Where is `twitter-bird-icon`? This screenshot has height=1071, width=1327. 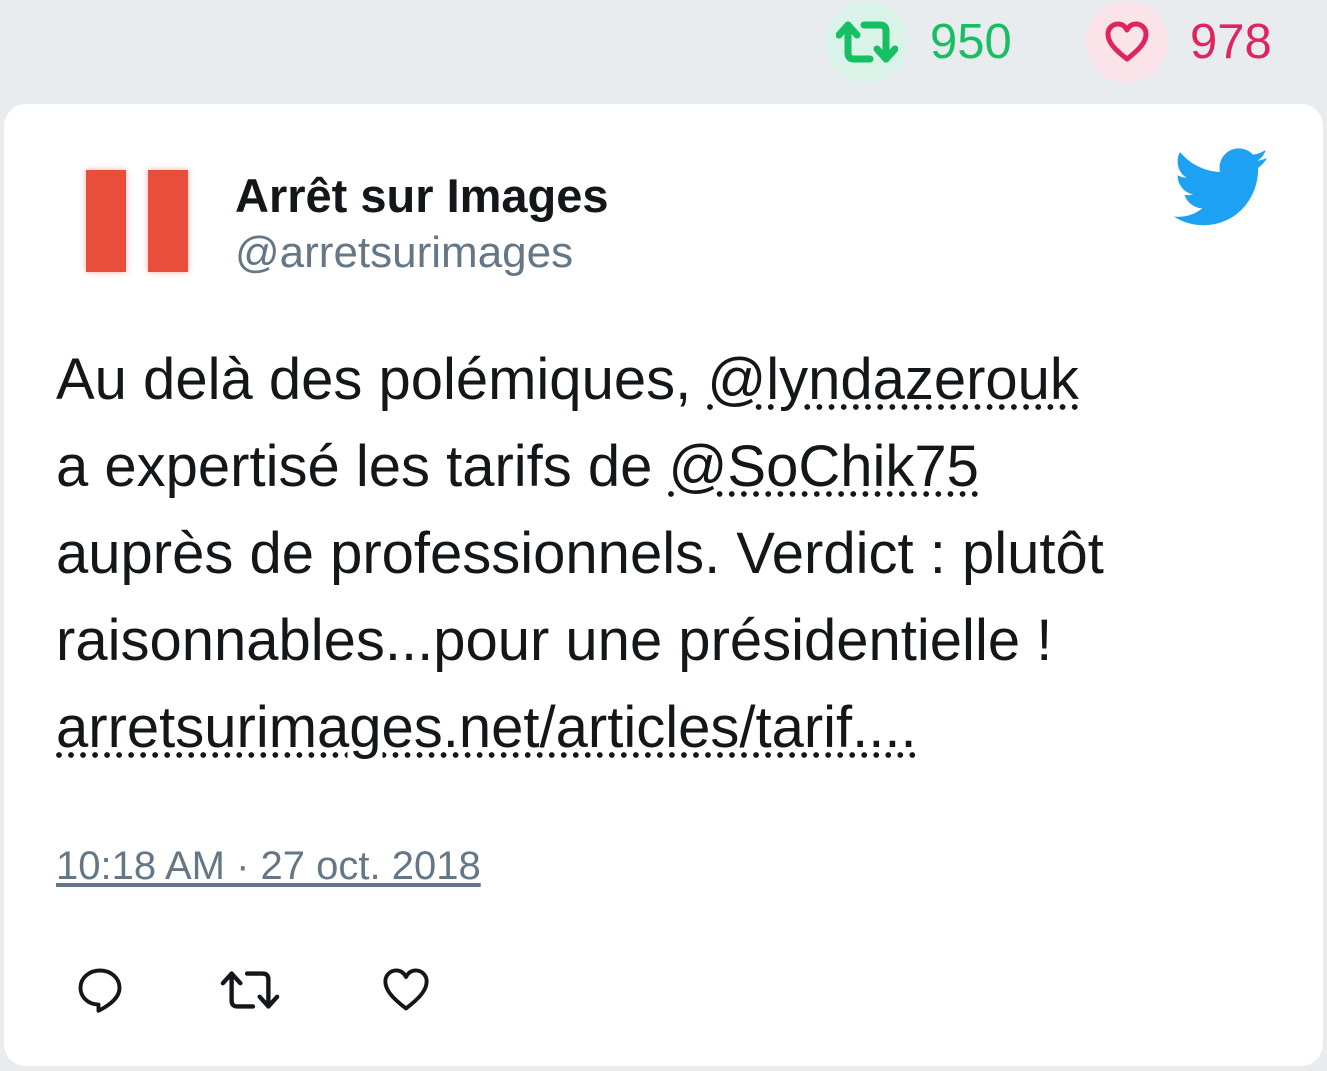 twitter-bird-icon is located at coordinates (1221, 188).